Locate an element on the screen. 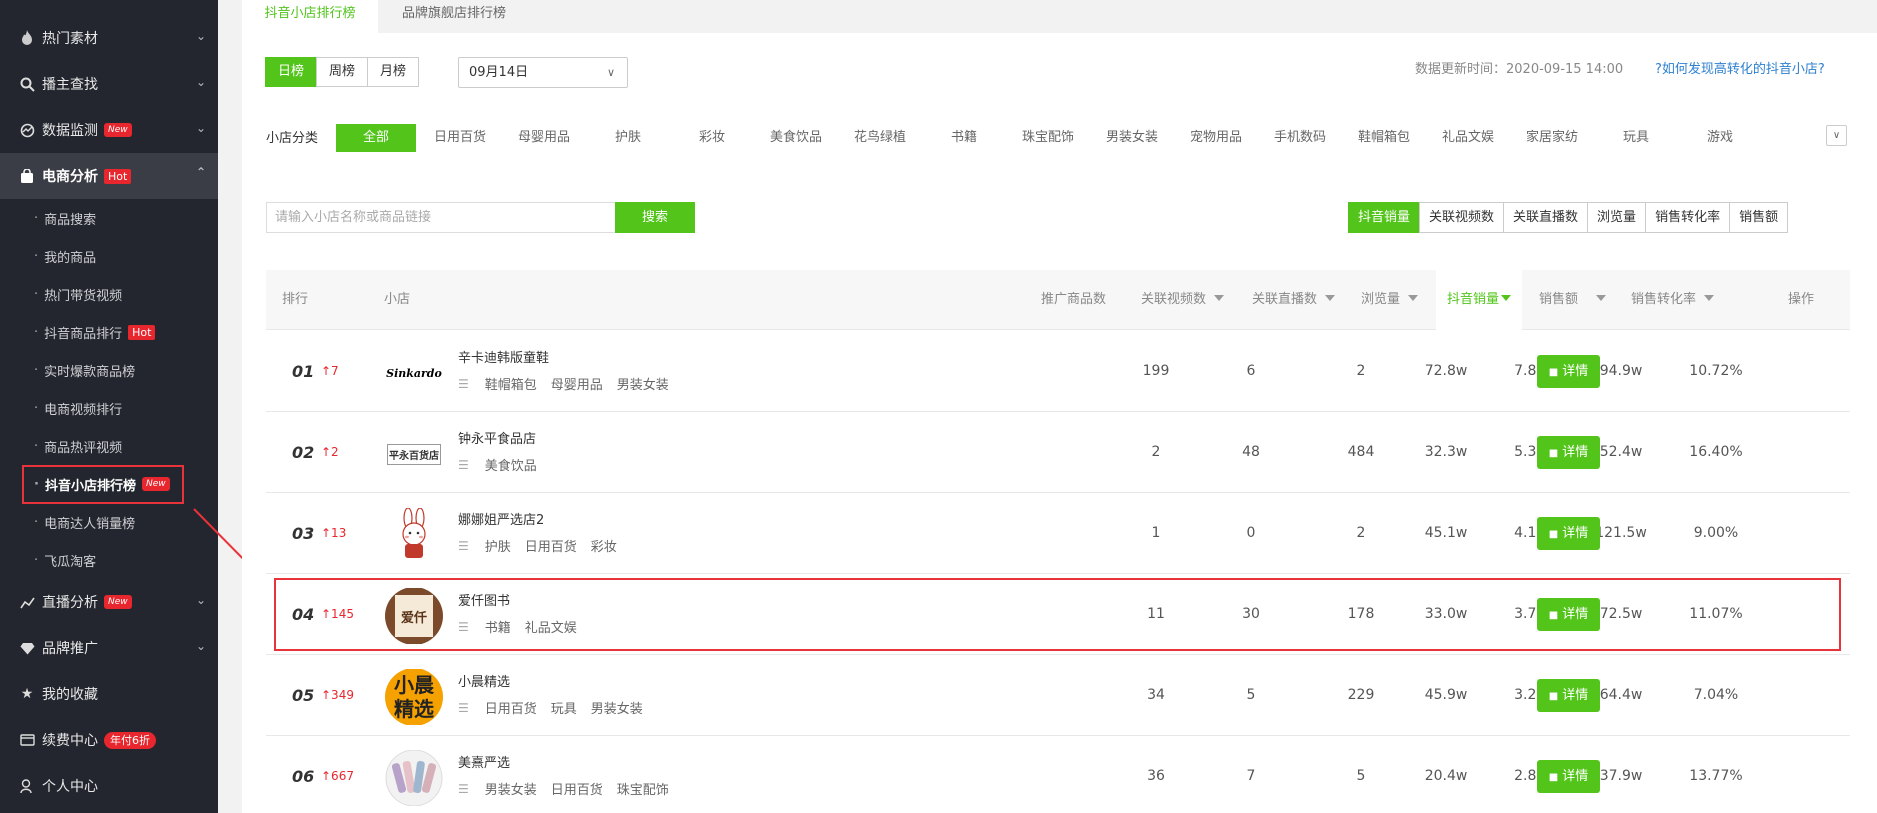 This screenshot has width=1877, height=813. sidebar-item-renewal: 续费中心 年付6折 is located at coordinates (109, 740).